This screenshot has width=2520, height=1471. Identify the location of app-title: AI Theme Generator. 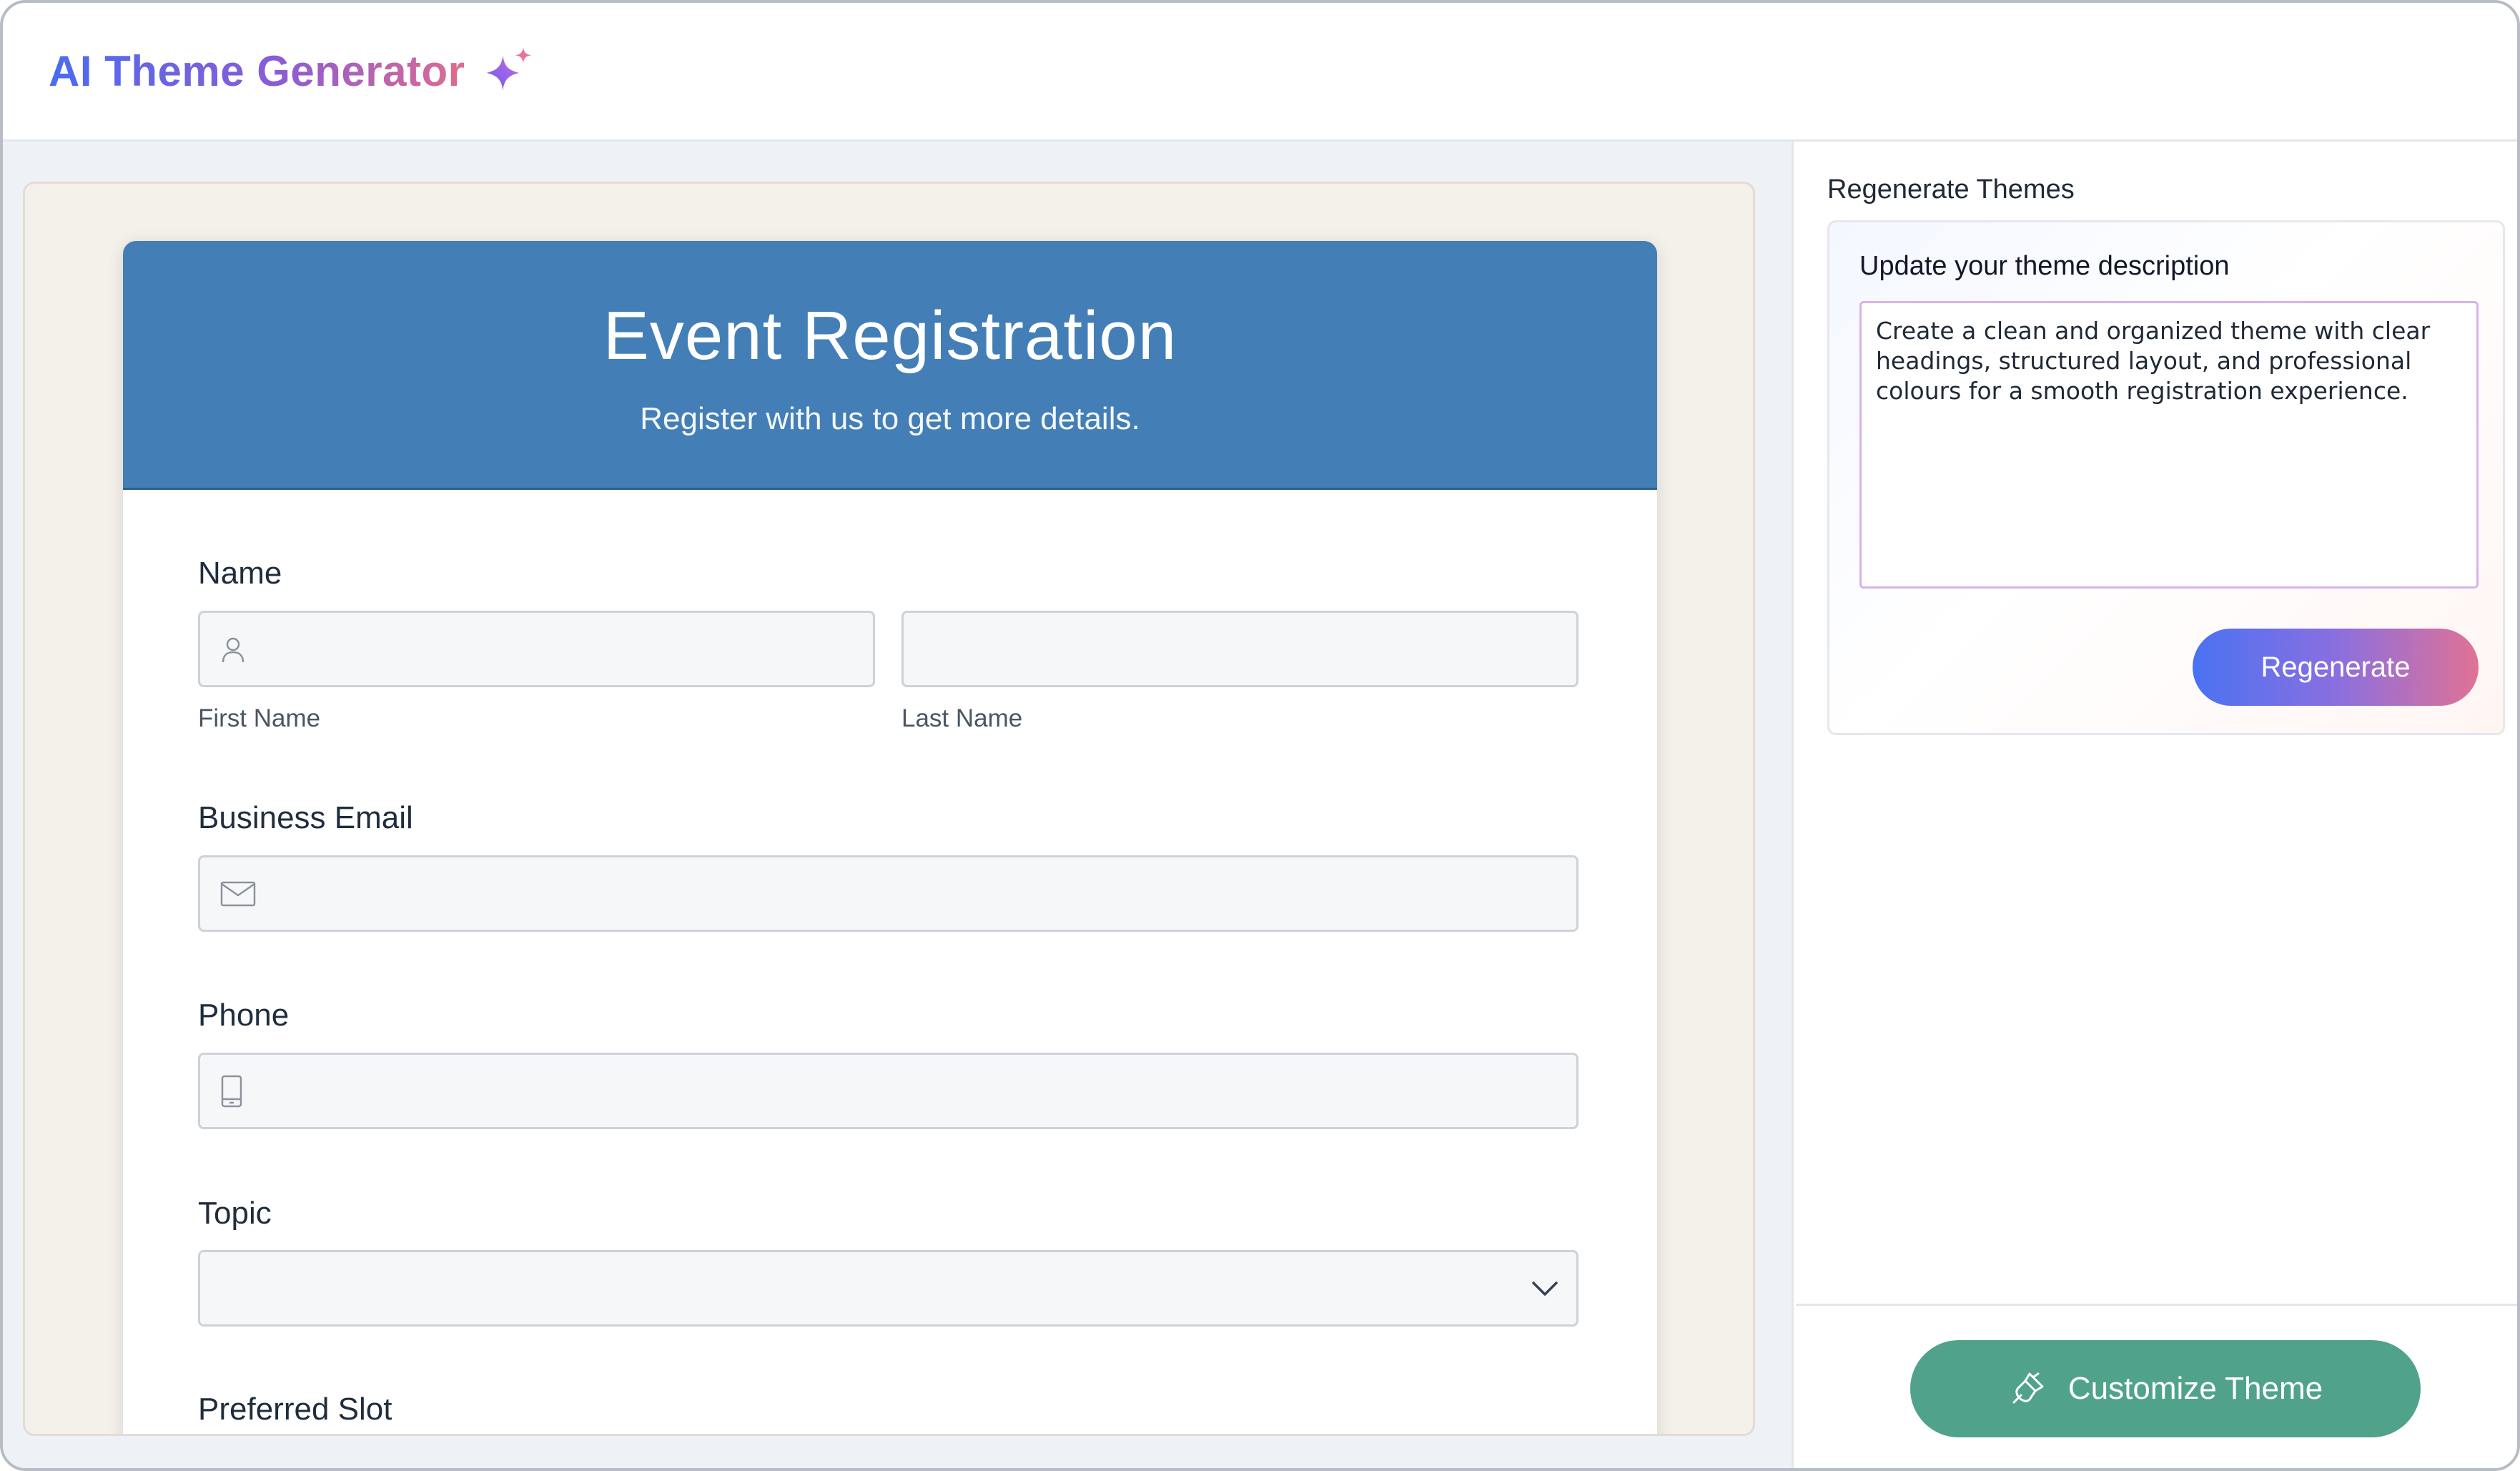
(257, 71).